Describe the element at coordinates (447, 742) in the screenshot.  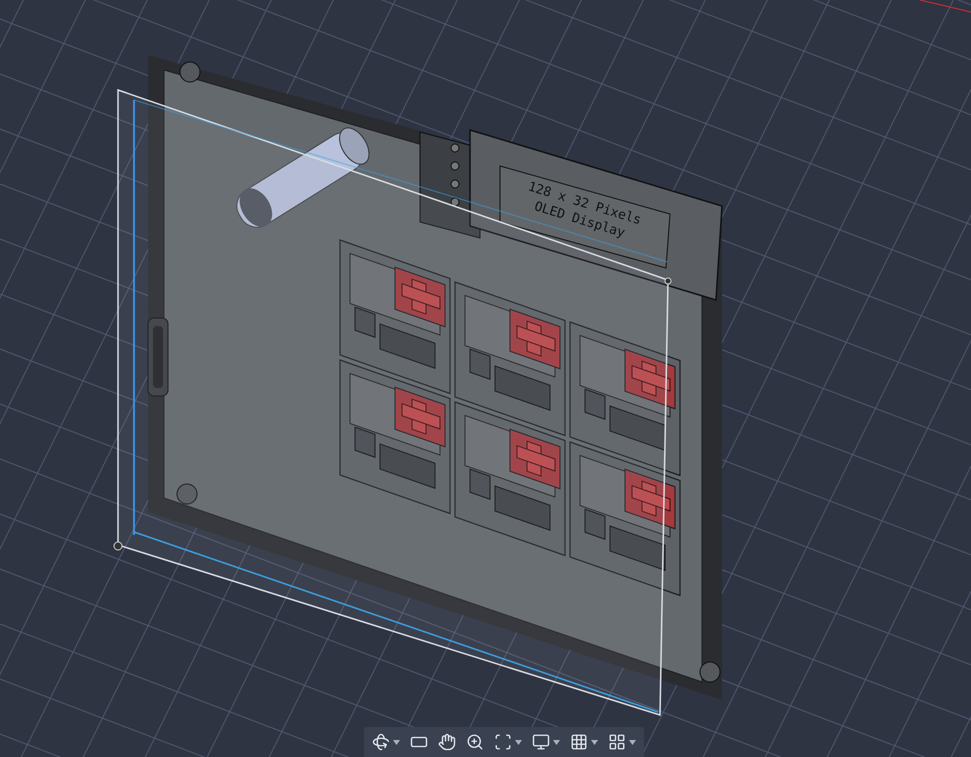
I see `pan-icon` at that location.